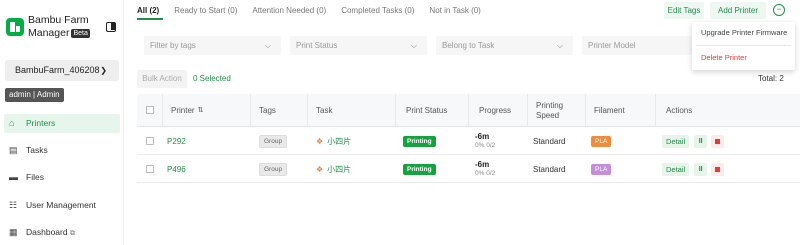 This screenshot has height=245, width=800. I want to click on column-printer: Printer ⇅, so click(187, 110).